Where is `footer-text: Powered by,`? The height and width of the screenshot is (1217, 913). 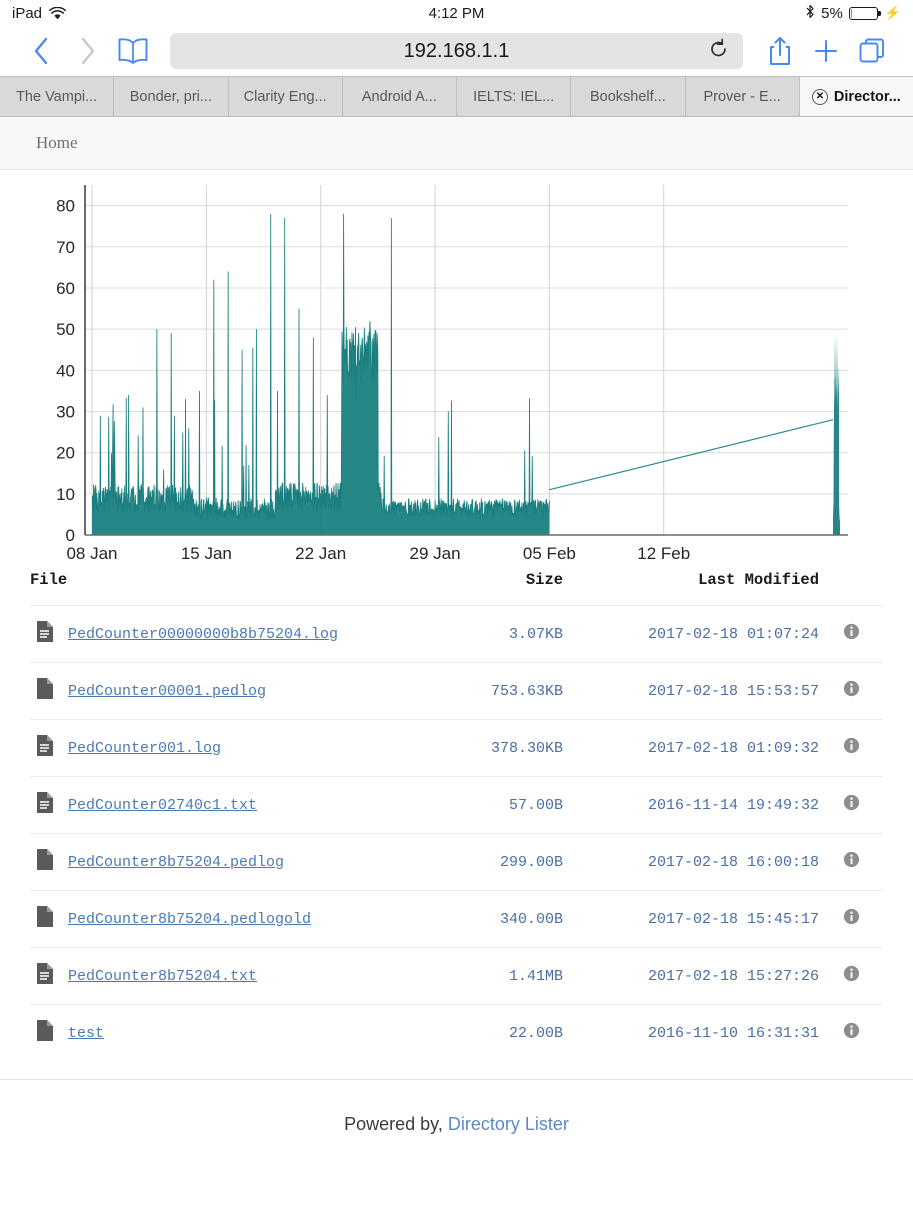 footer-text: Powered by, is located at coordinates (393, 1124).